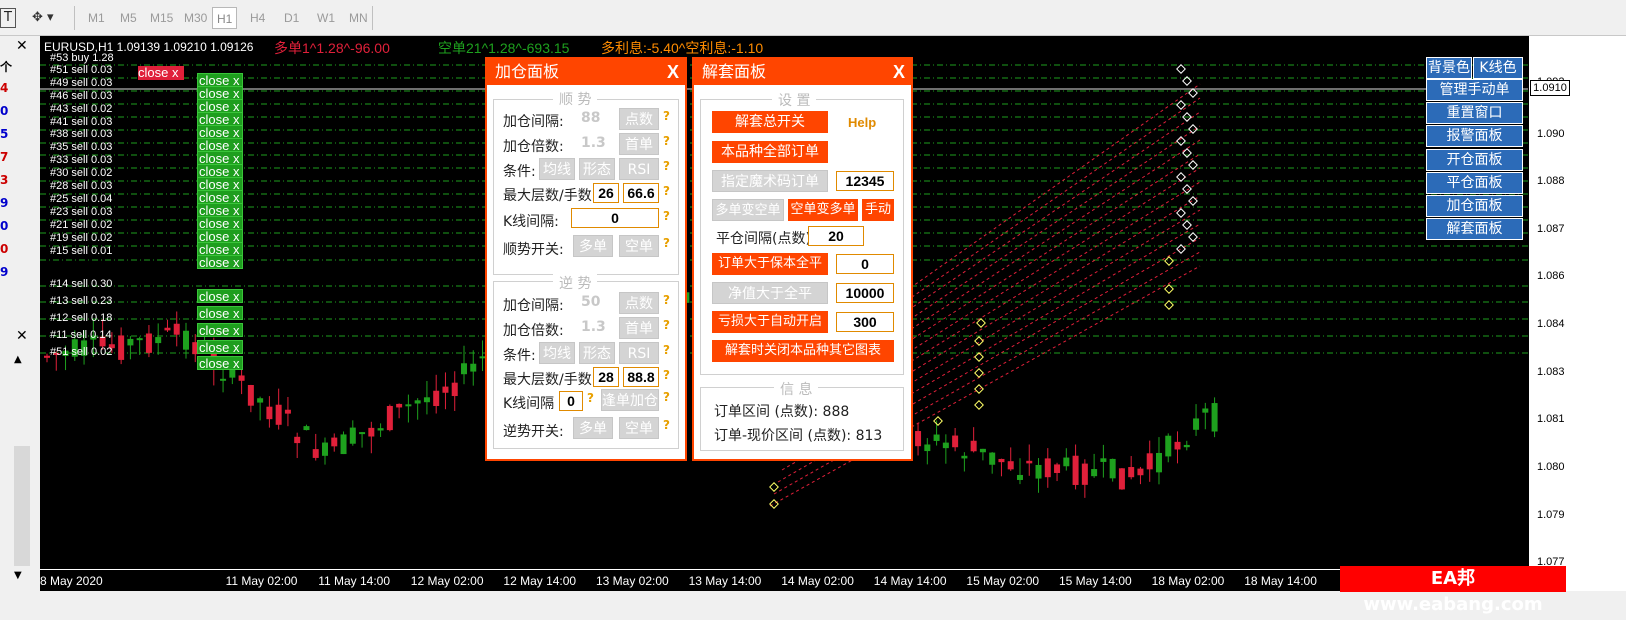 The image size is (1626, 620). I want to click on counter-single-add-button: 逢单加仓, so click(630, 400).